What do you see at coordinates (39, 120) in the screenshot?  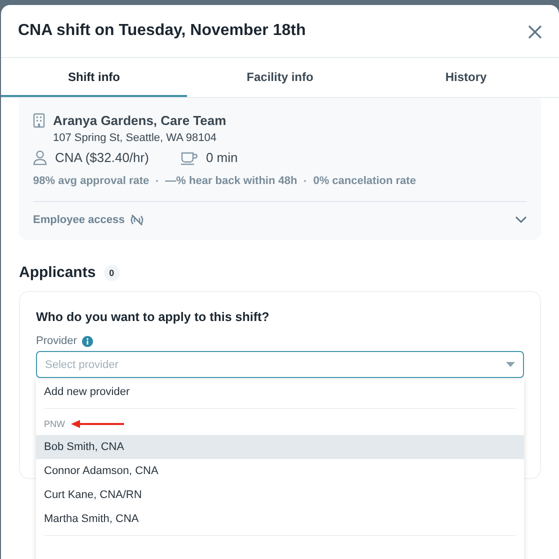 I see `building-icon` at bounding box center [39, 120].